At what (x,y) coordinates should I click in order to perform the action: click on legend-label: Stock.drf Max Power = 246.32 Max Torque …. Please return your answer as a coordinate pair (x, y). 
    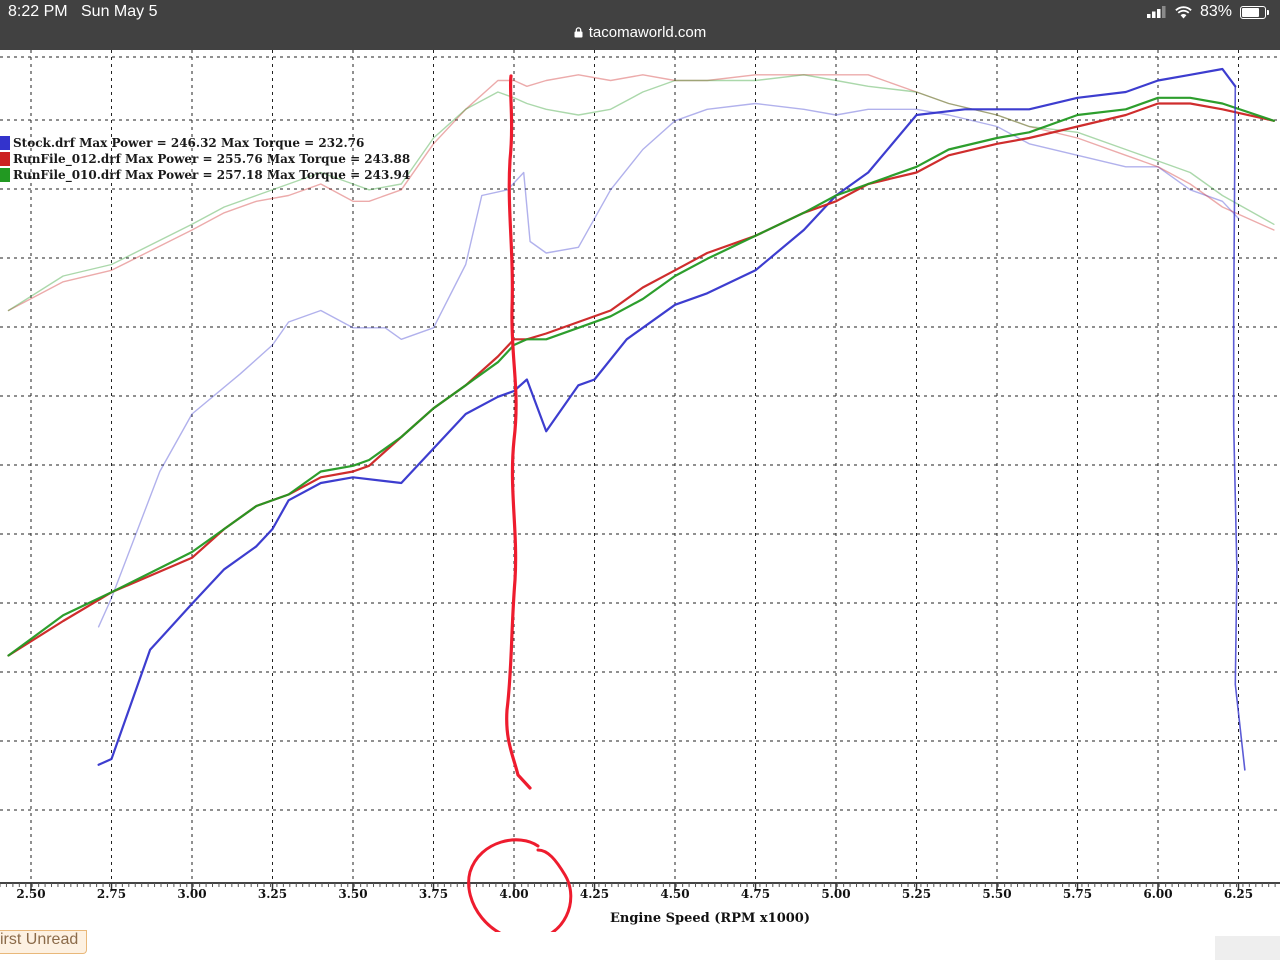
    Looking at the image, I should click on (189, 143).